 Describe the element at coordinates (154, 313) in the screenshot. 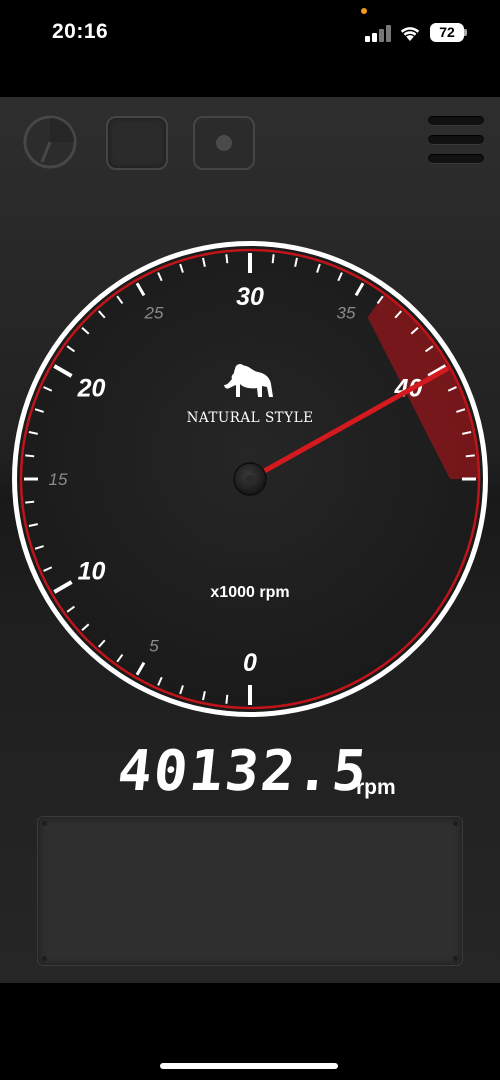

I see `minor-tick-label: 25` at that location.